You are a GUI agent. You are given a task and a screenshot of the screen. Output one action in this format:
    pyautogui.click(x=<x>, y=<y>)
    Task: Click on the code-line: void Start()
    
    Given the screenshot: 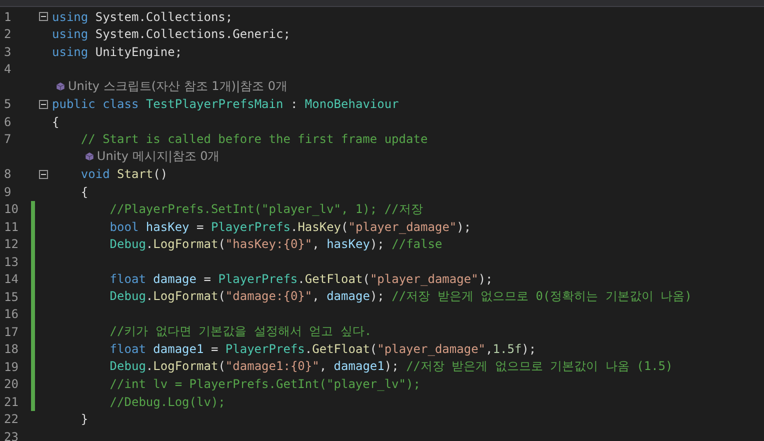 What is the action you would take?
    pyautogui.click(x=124, y=174)
    